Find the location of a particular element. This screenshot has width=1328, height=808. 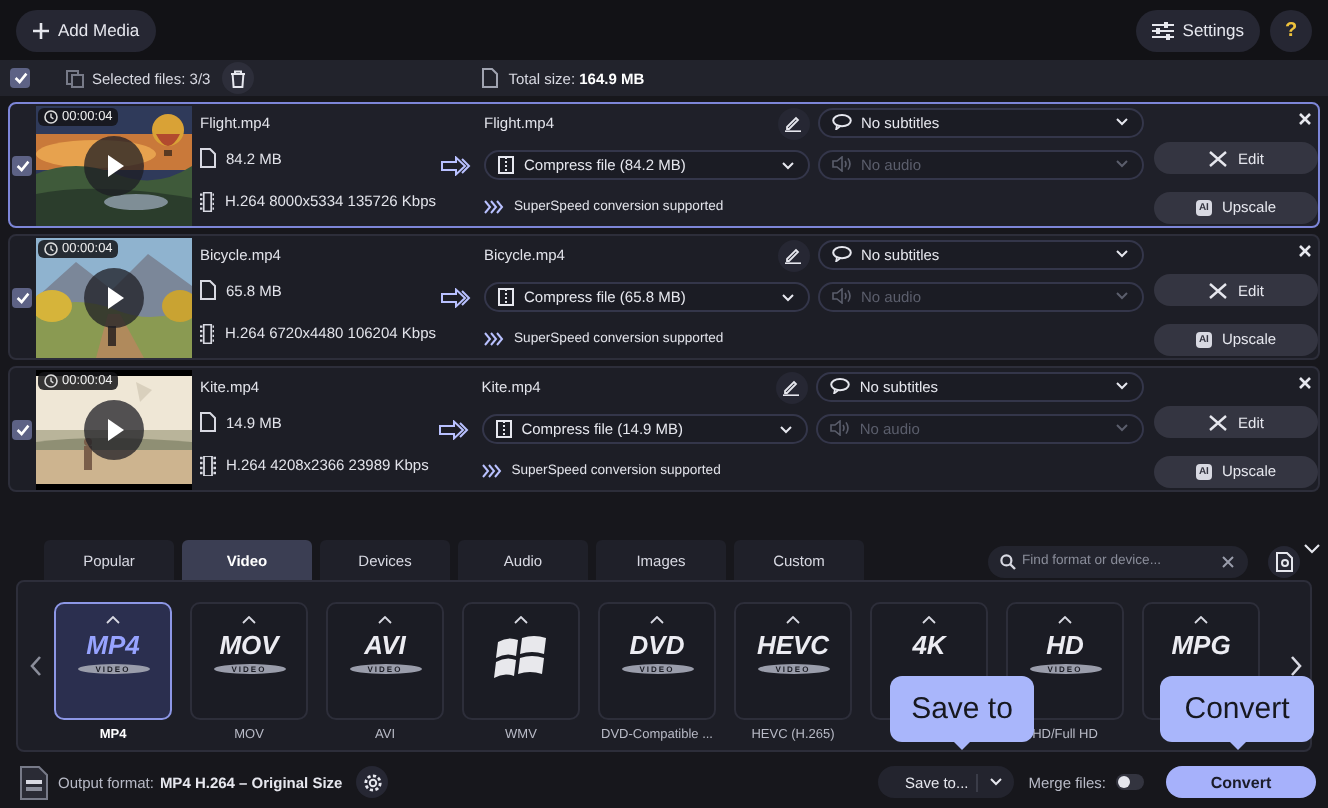

format-tile is located at coordinates (521, 661).